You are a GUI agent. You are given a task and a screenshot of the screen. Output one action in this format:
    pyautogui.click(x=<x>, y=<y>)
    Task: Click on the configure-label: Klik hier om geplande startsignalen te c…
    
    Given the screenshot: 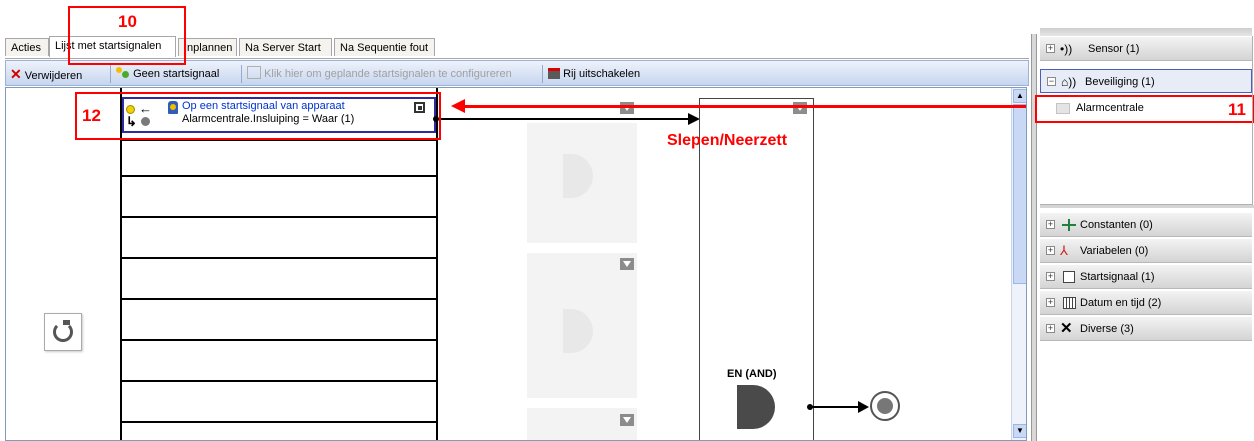 What is the action you would take?
    pyautogui.click(x=388, y=74)
    